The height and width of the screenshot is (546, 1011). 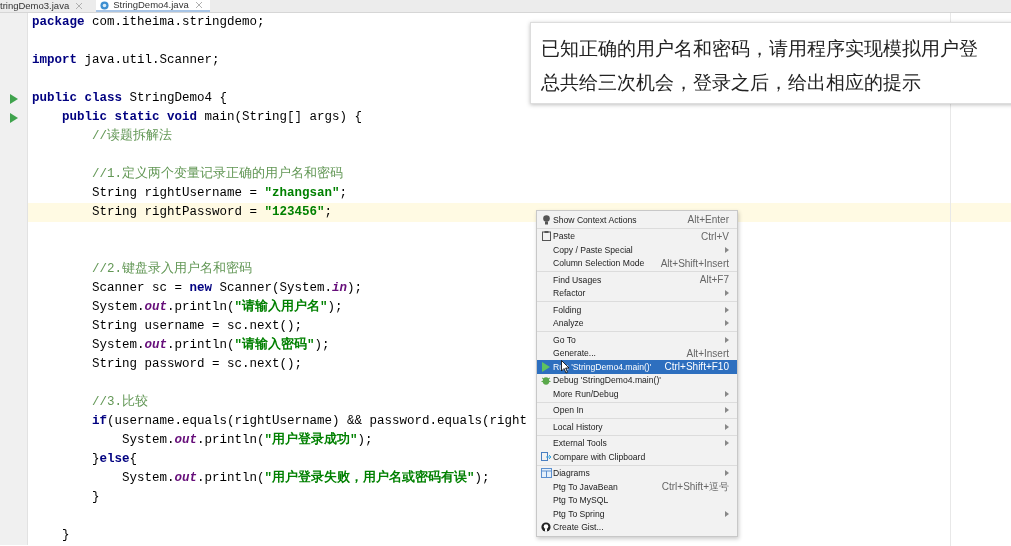 I want to click on code-line: System.out.println("请输入用户名");, so click(x=217, y=307).